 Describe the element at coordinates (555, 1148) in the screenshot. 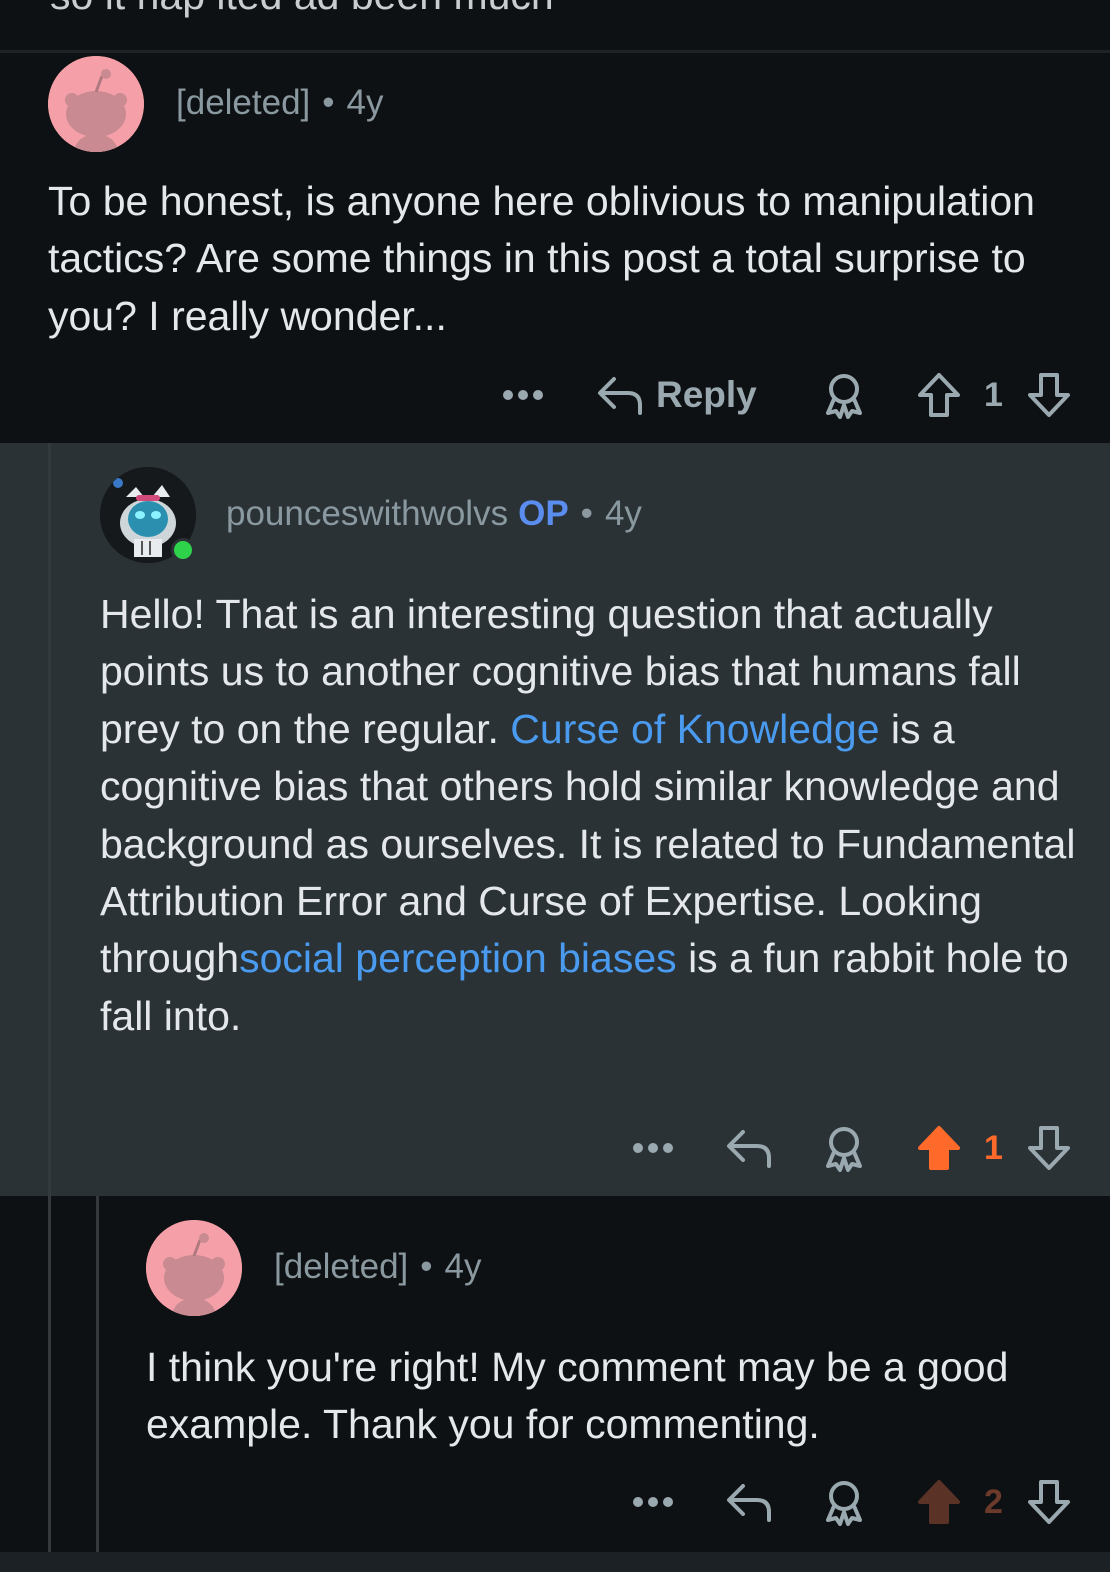

I see `comment-actions: 1` at that location.